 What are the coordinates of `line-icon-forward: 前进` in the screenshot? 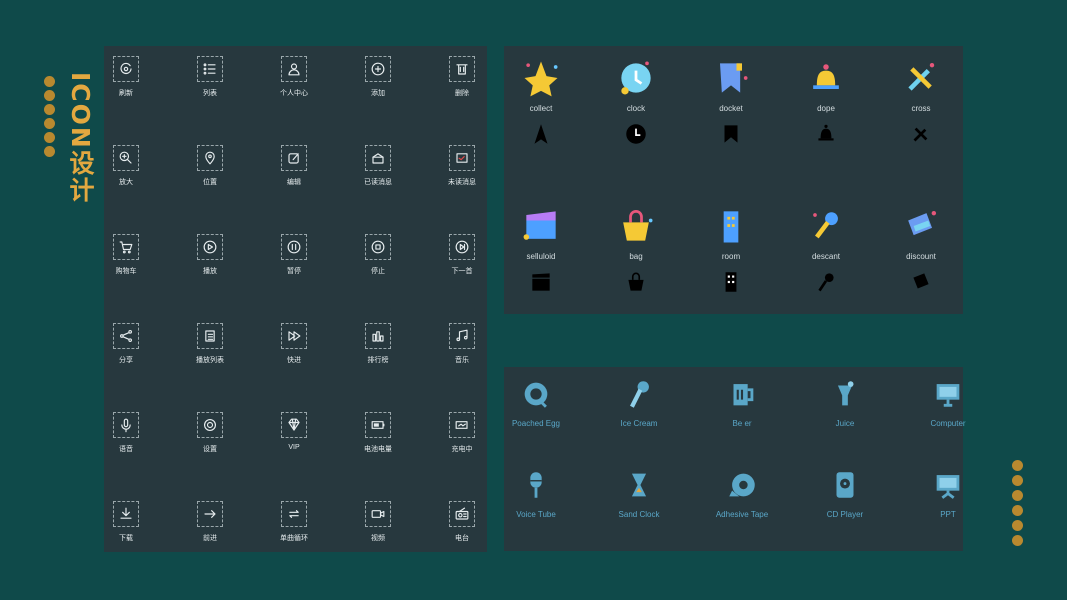 It's located at (210, 522).